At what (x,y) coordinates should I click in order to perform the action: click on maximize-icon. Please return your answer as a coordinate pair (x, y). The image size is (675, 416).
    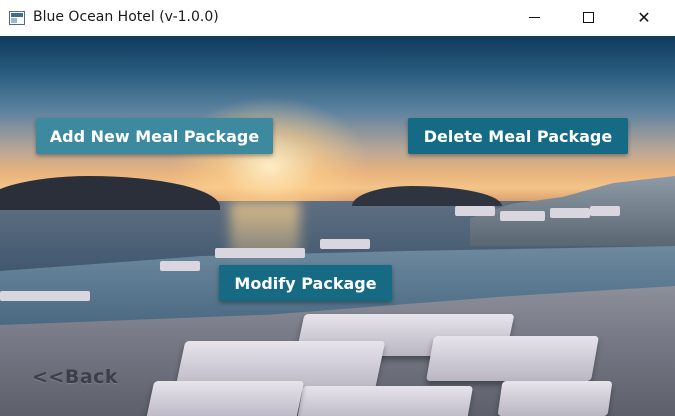
    Looking at the image, I should click on (588, 17).